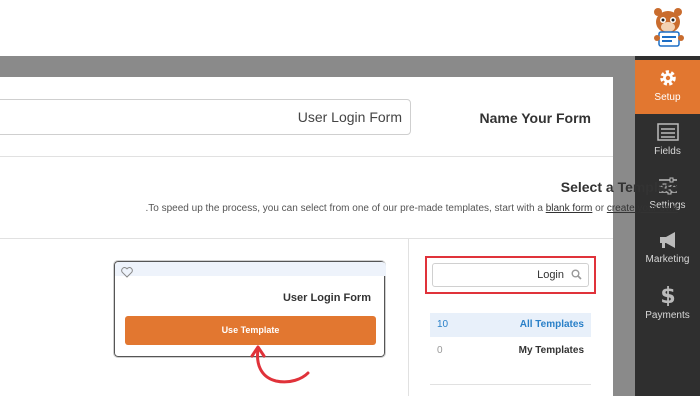  Describe the element at coordinates (599, 208) in the screenshot. I see `description-text: or` at that location.